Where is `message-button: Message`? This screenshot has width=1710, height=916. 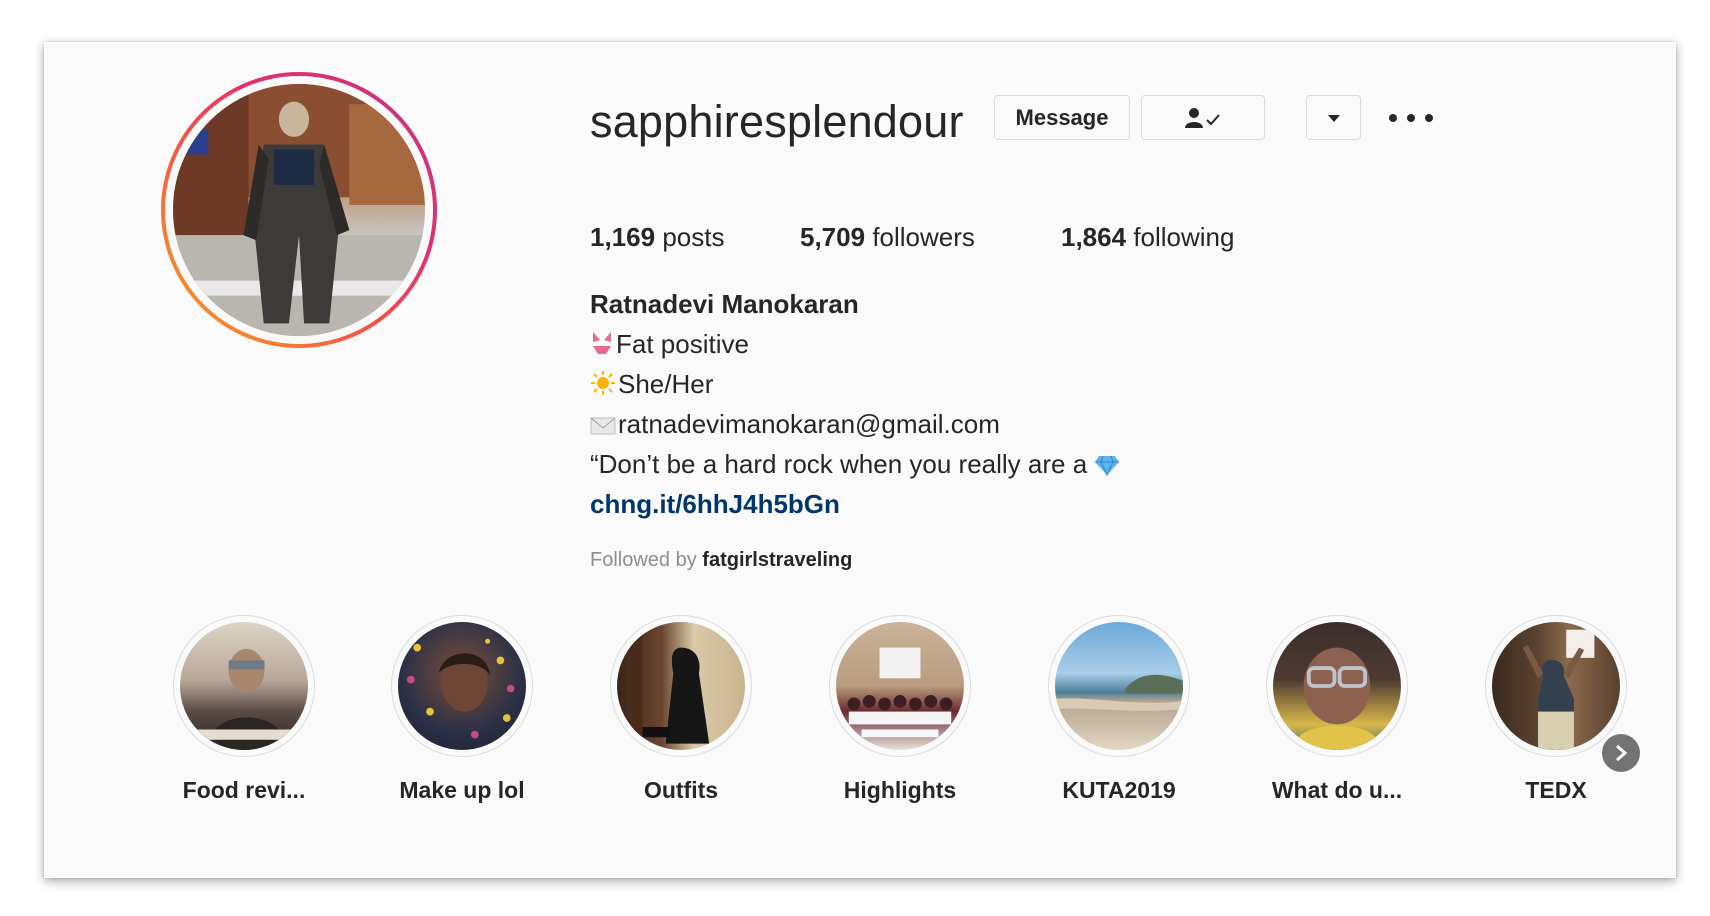 message-button: Message is located at coordinates (1062, 117).